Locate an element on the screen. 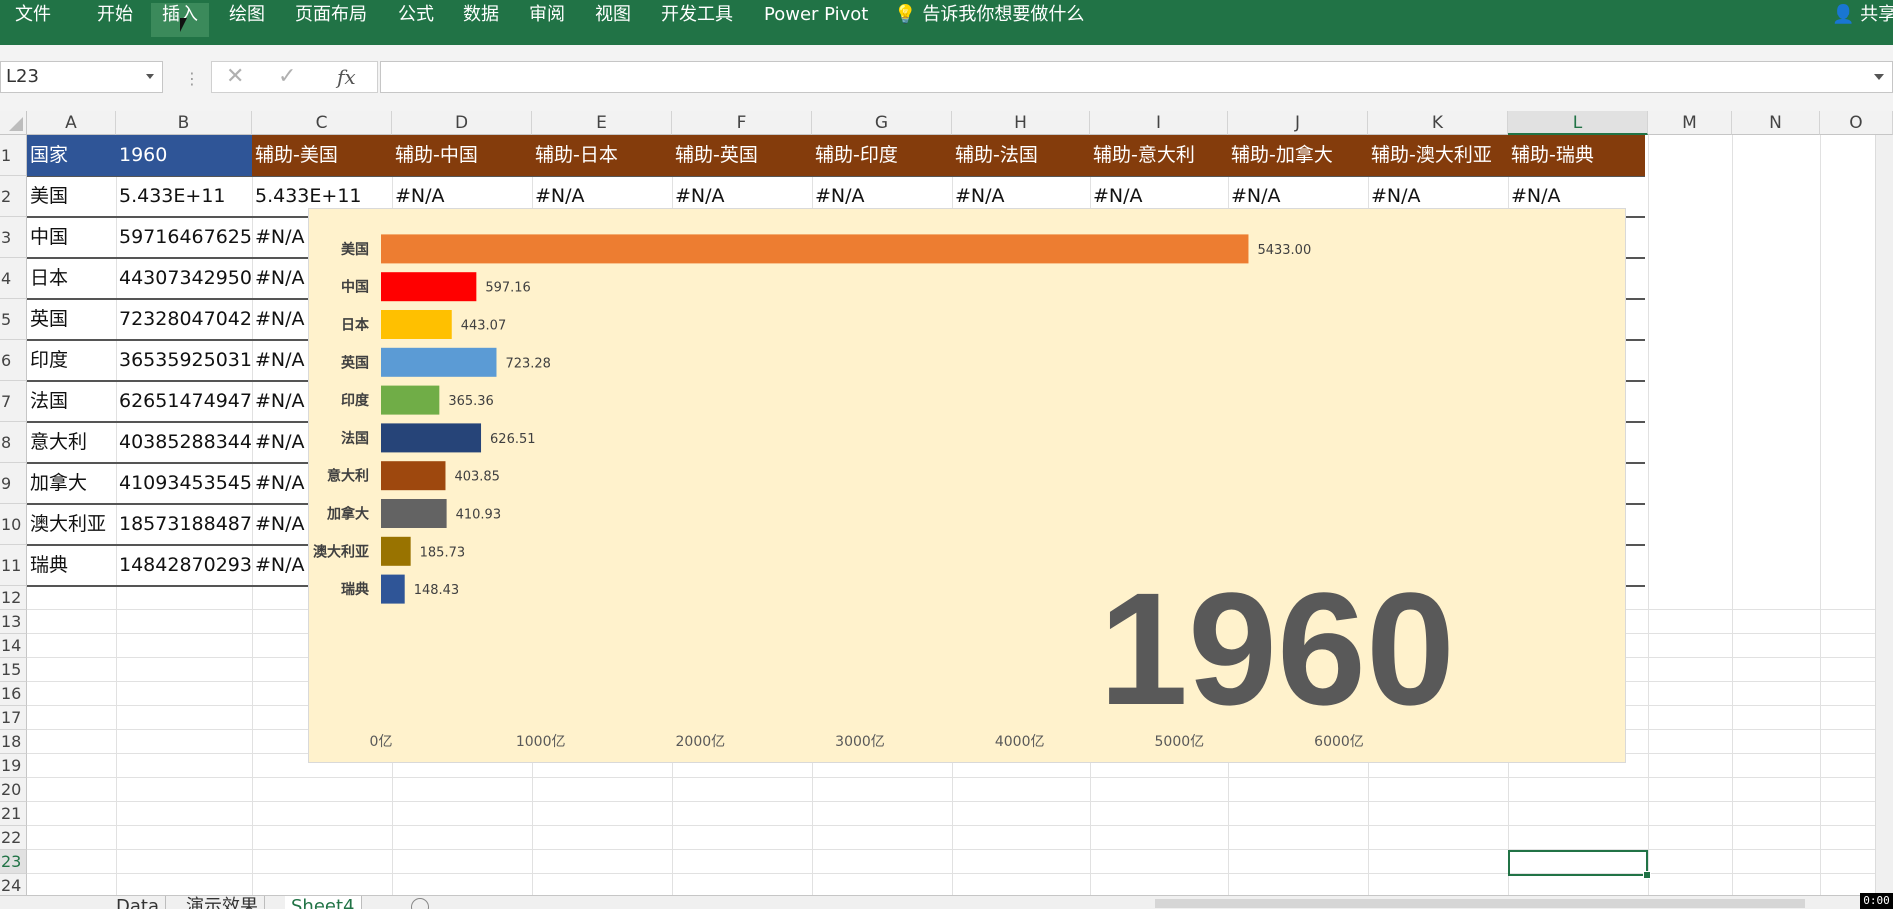 This screenshot has height=909, width=1893. tab-page-layout: 页面布局 is located at coordinates (331, 20).